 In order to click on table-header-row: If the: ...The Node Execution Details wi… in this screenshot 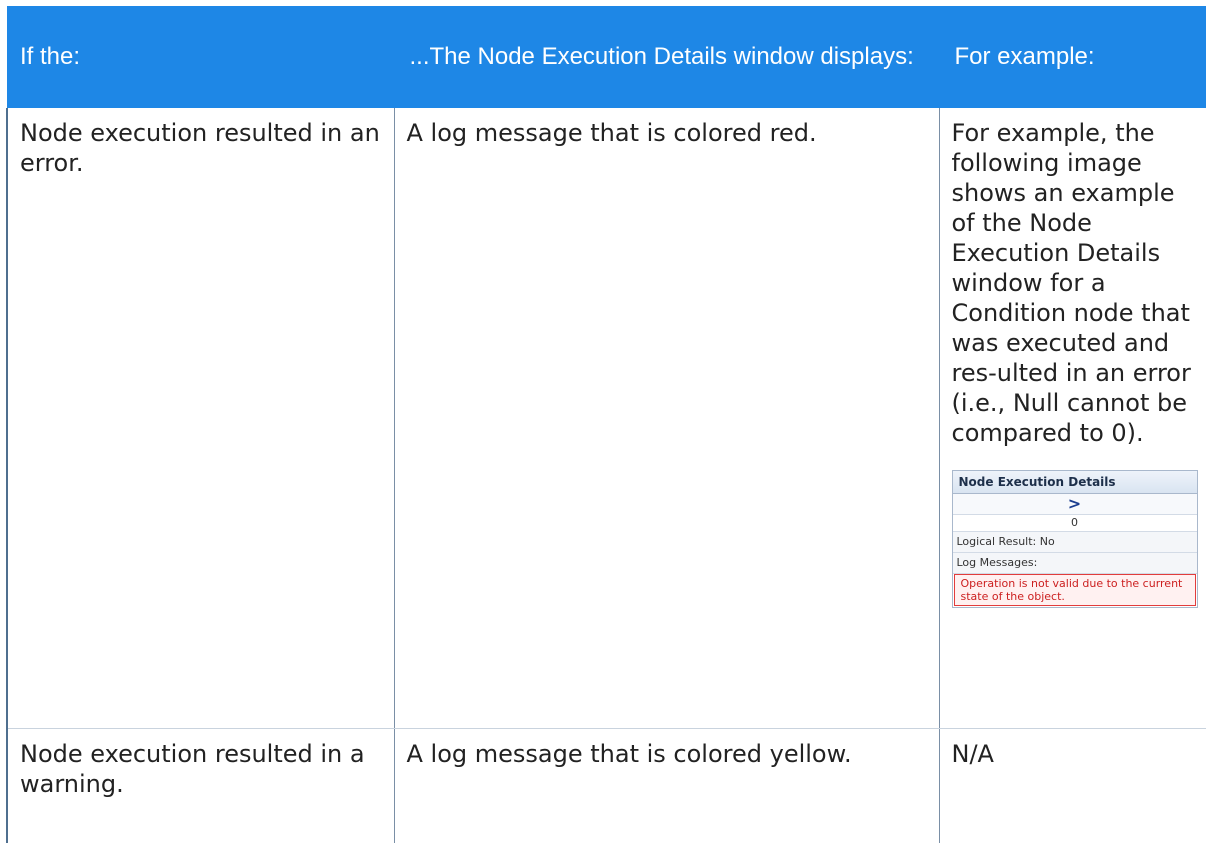, I will do `click(606, 57)`.